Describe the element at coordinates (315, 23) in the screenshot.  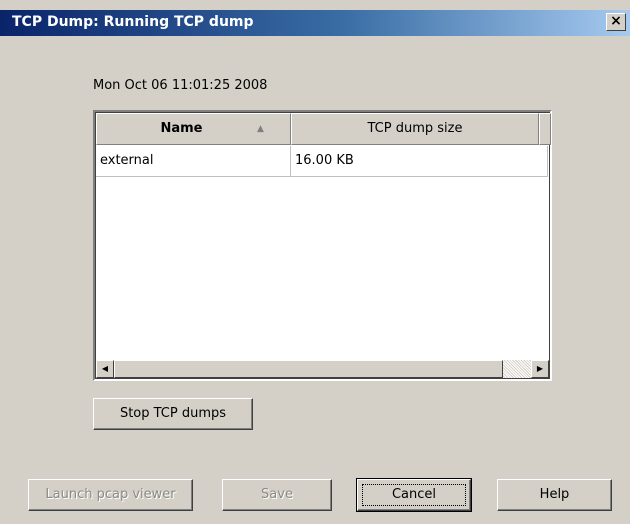
I see `title-bar: TCP Dump: Running TCP dump ×` at that location.